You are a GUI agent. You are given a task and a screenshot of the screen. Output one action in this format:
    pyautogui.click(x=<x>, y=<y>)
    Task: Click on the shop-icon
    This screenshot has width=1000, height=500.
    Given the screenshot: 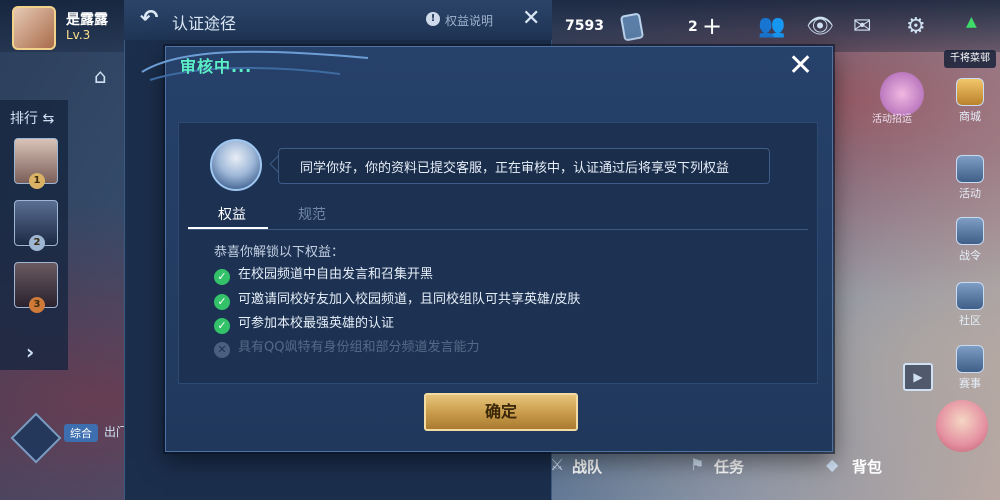 What is the action you would take?
    pyautogui.click(x=970, y=92)
    